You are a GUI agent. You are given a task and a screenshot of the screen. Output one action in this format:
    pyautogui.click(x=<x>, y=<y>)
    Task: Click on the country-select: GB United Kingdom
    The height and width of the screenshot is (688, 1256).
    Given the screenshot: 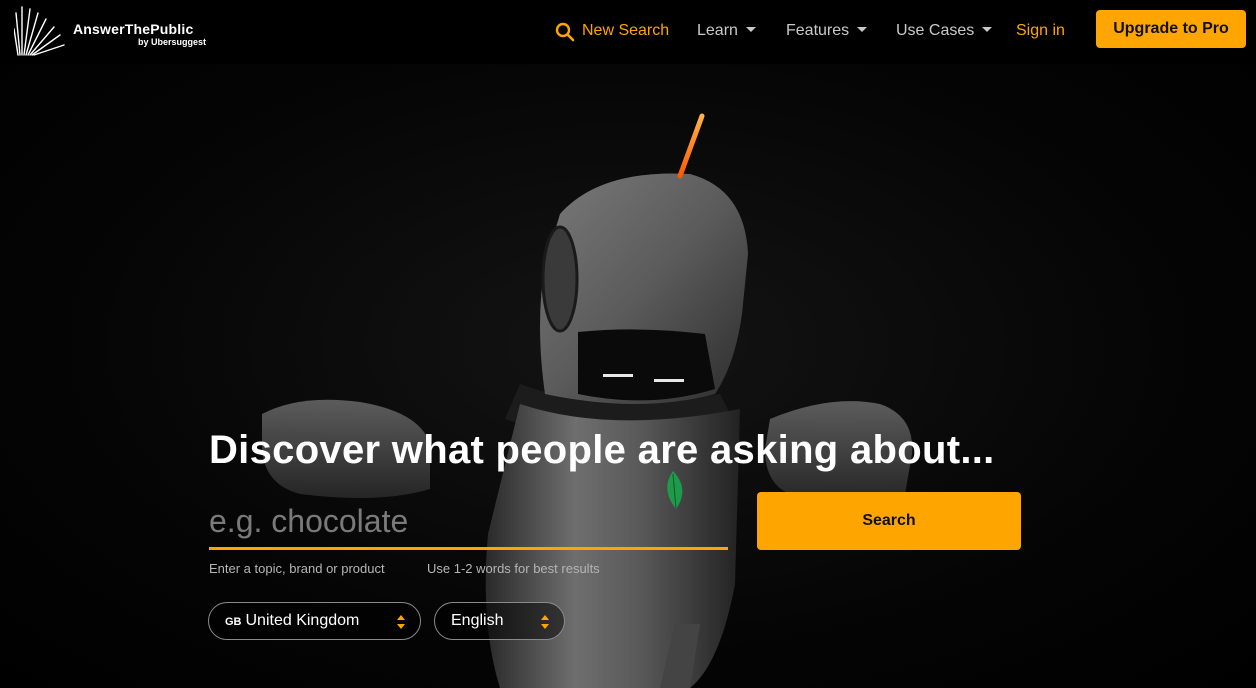 What is the action you would take?
    pyautogui.click(x=314, y=621)
    